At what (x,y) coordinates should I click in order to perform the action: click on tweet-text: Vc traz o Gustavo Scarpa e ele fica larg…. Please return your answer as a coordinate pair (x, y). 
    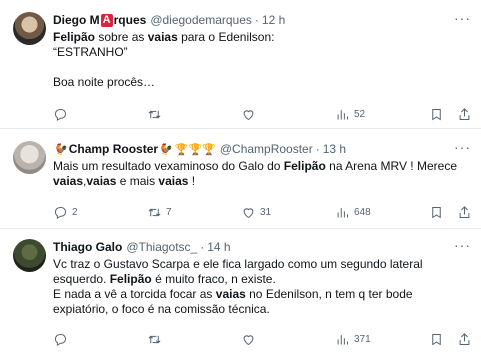
    Looking at the image, I should click on (262, 287).